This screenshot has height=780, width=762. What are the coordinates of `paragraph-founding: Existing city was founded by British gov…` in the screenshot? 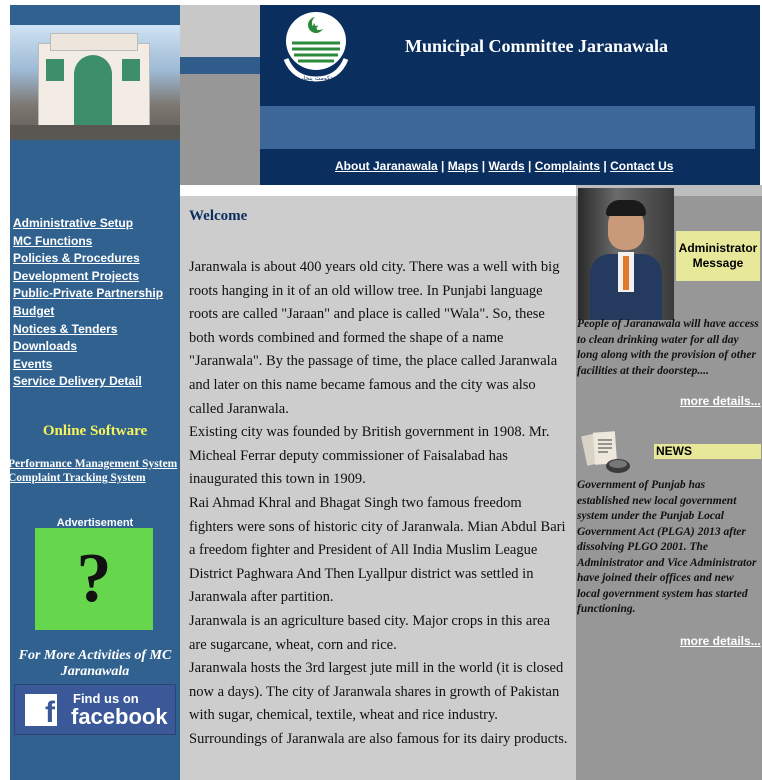 It's located at (369, 456).